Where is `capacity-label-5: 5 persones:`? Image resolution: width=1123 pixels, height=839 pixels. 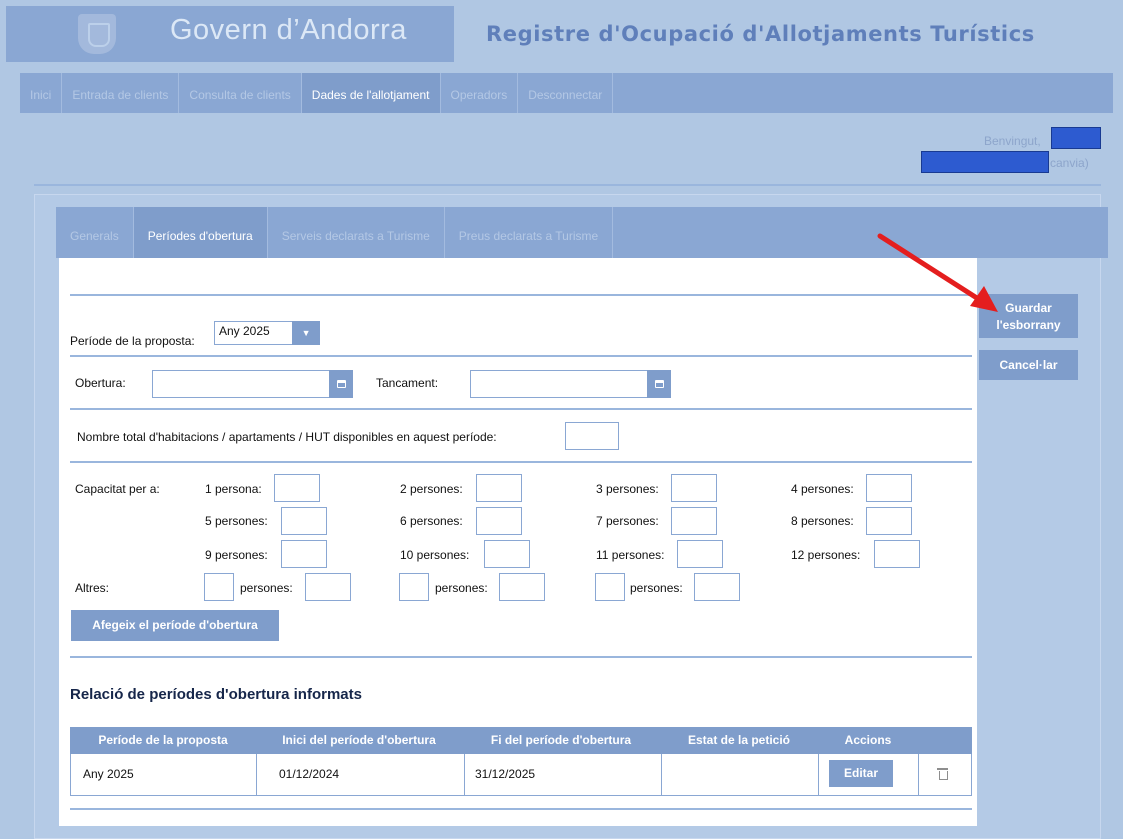 capacity-label-5: 5 persones: is located at coordinates (236, 521).